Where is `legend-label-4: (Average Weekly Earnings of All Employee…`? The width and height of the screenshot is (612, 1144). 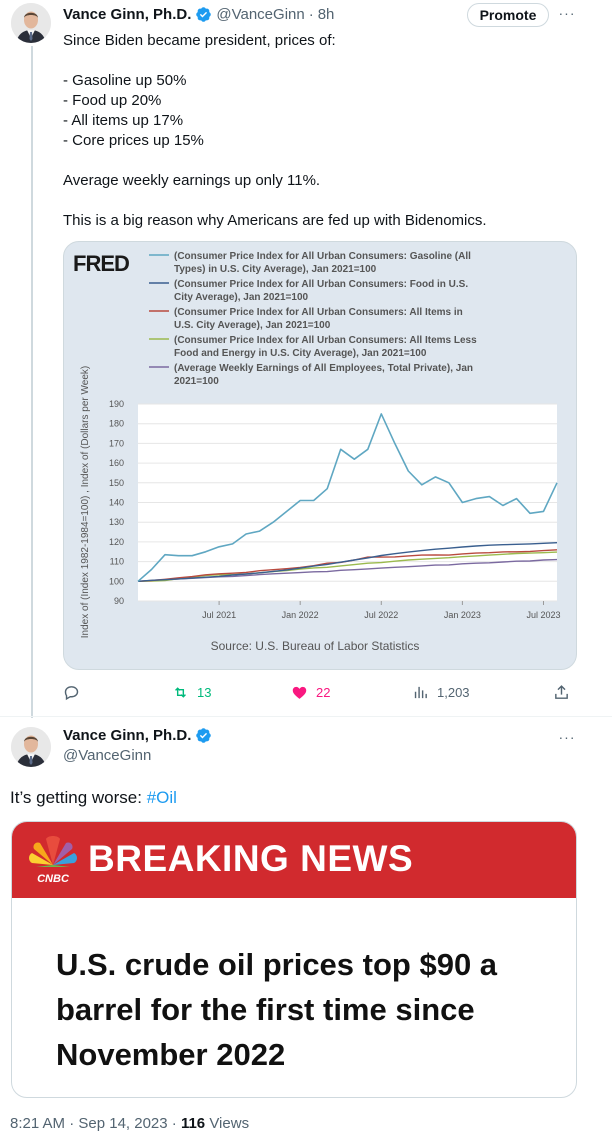 legend-label-4: (Average Weekly Earnings of All Employee… is located at coordinates (323, 368).